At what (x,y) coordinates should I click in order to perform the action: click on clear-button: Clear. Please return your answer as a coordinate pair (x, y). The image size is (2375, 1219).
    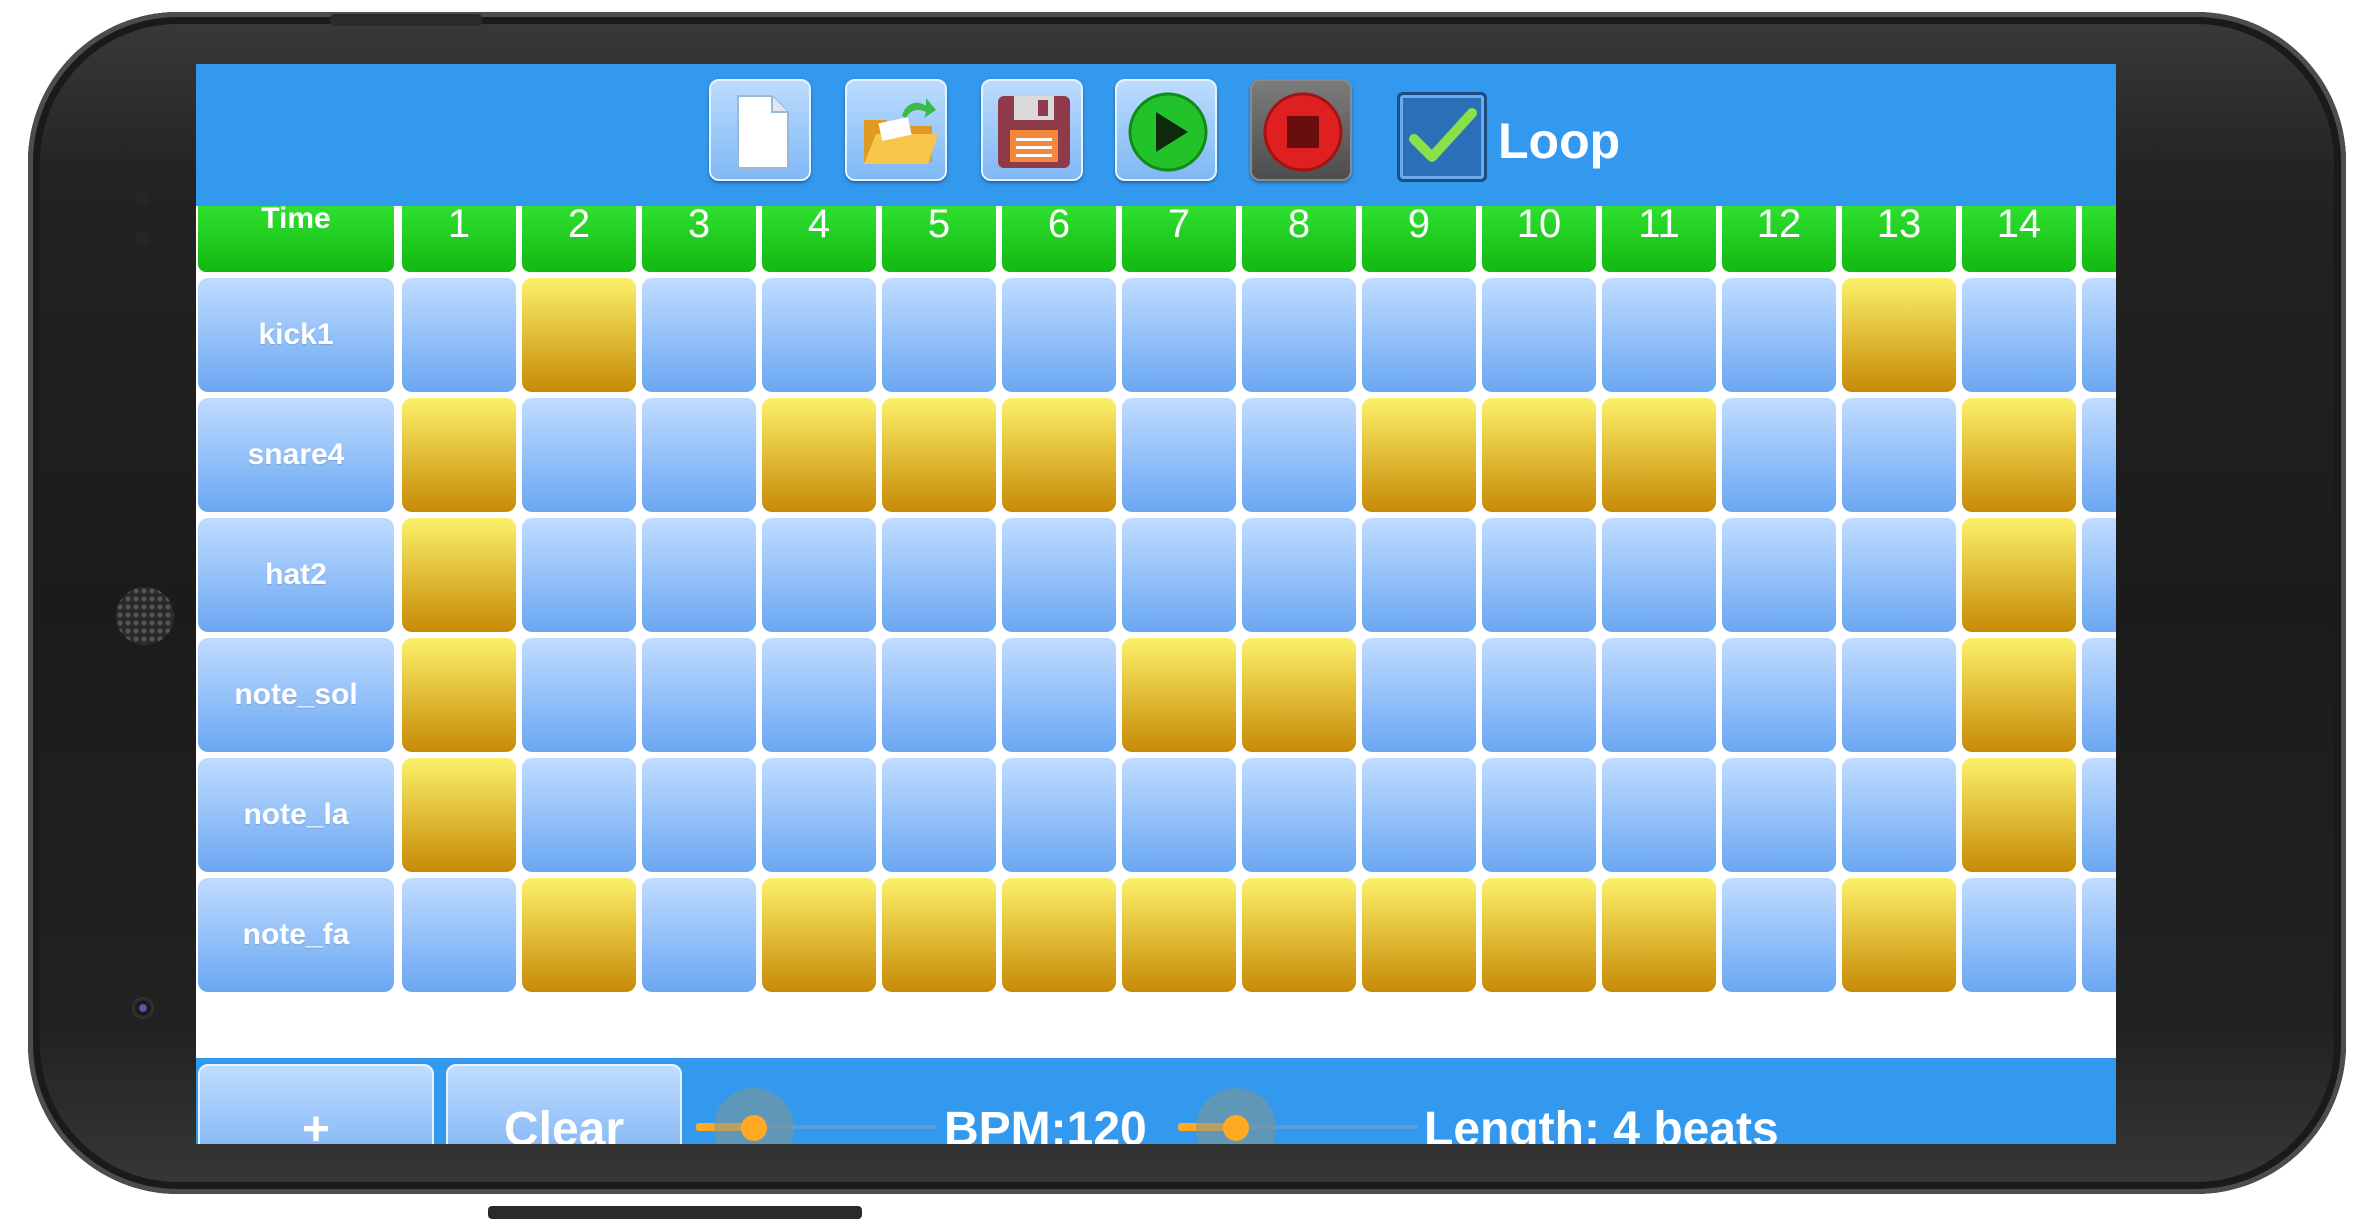
    Looking at the image, I should click on (564, 1104).